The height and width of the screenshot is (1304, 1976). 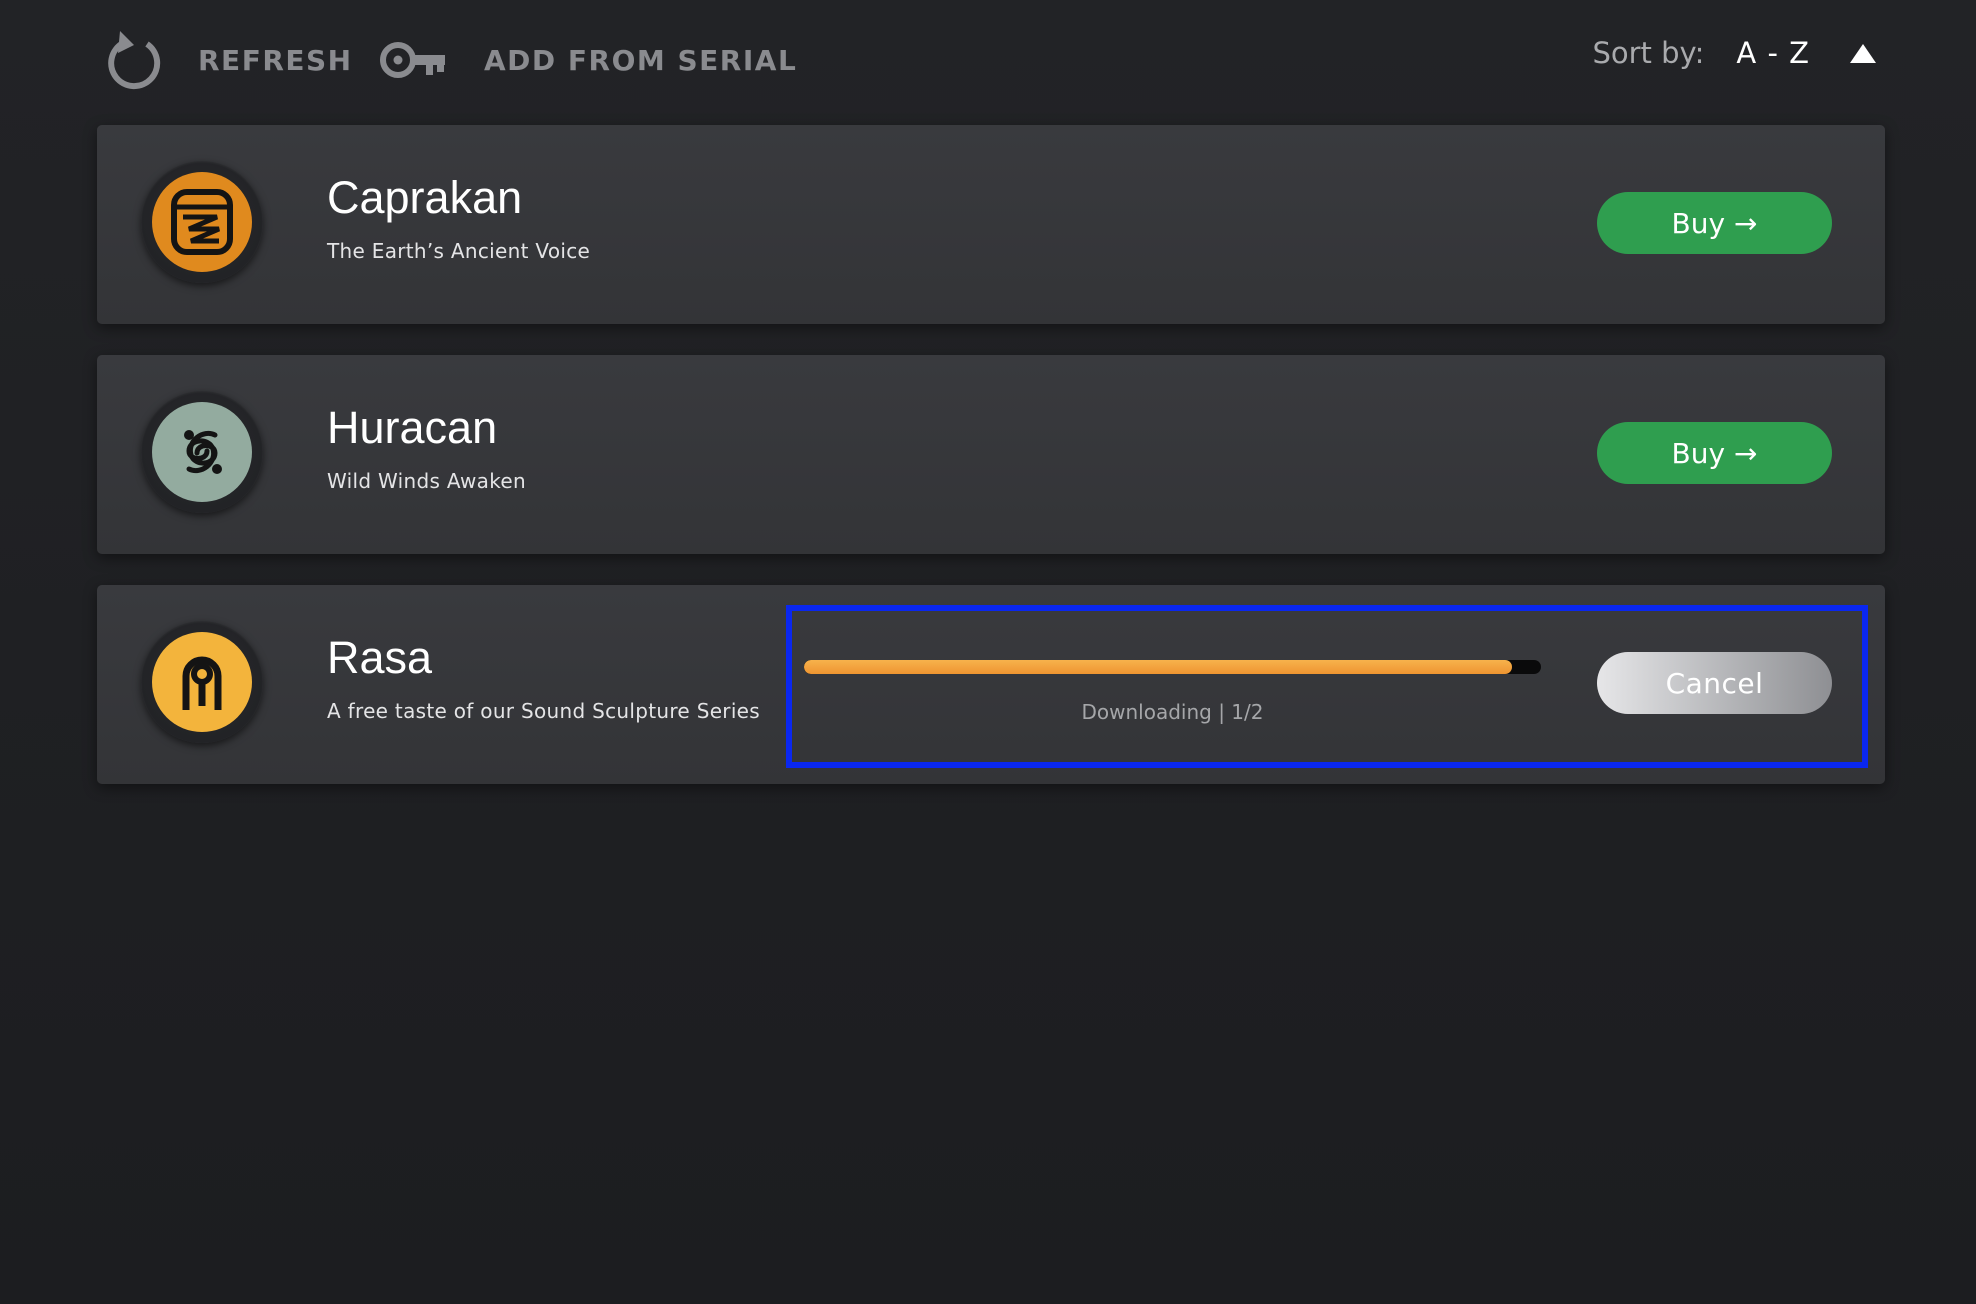 I want to click on sort-direction-icon, so click(x=1863, y=53).